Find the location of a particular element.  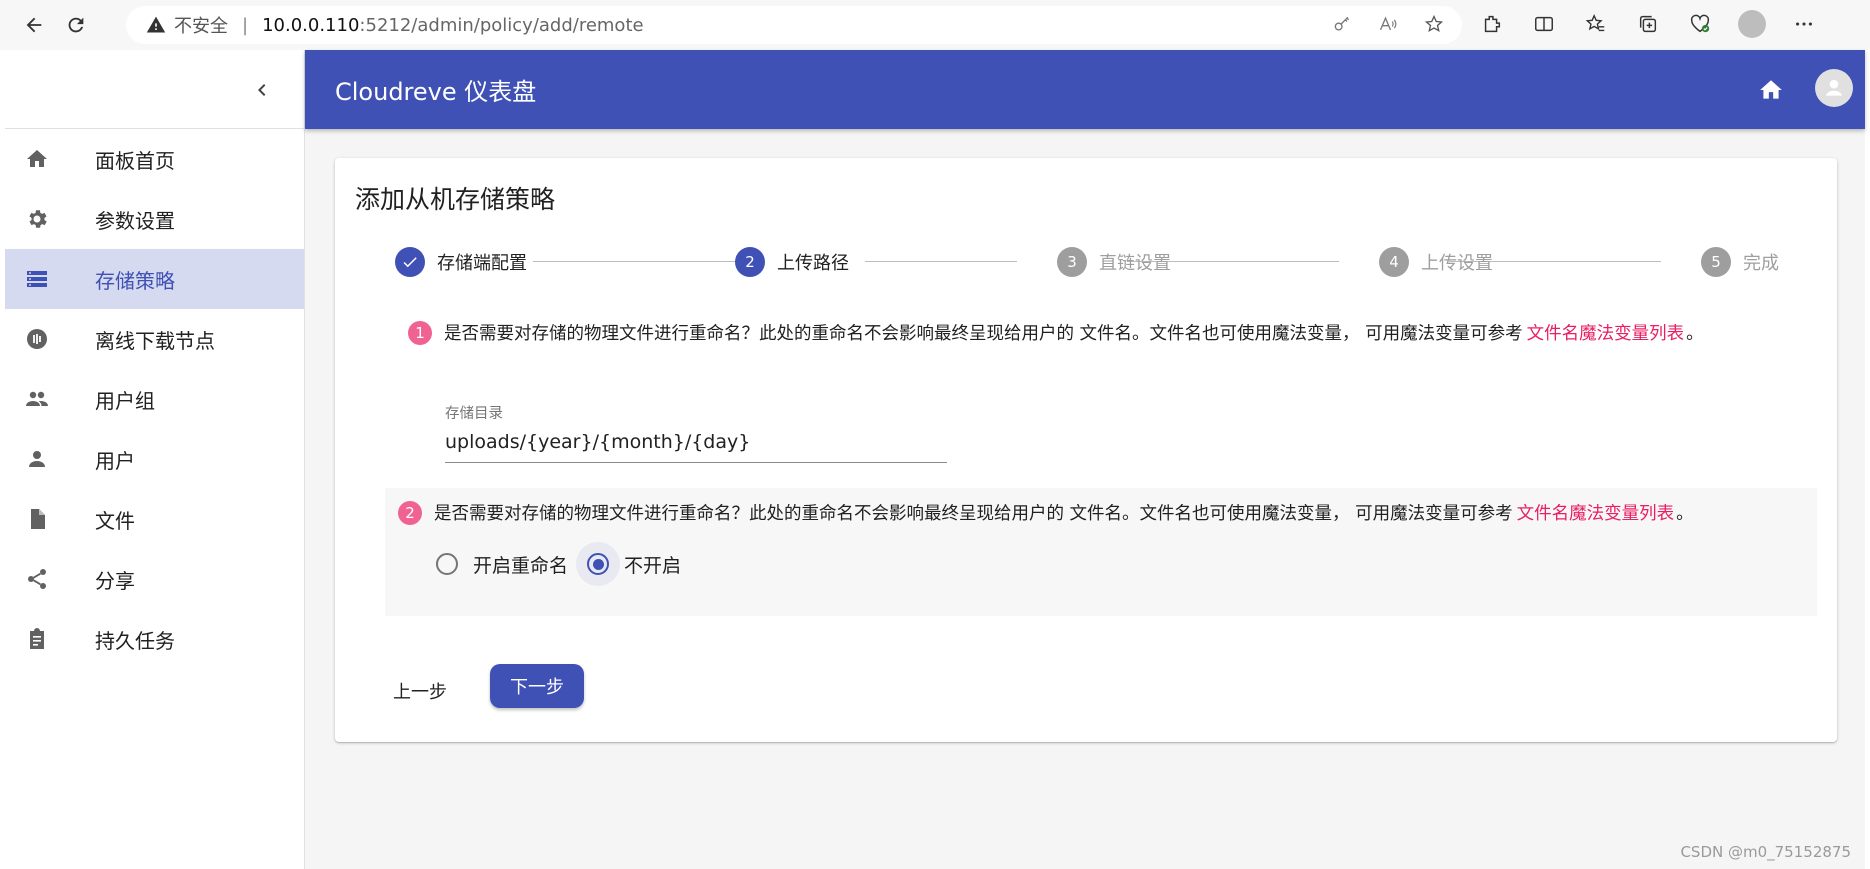

sidebar-item-shares: 分享 is located at coordinates (154, 579).